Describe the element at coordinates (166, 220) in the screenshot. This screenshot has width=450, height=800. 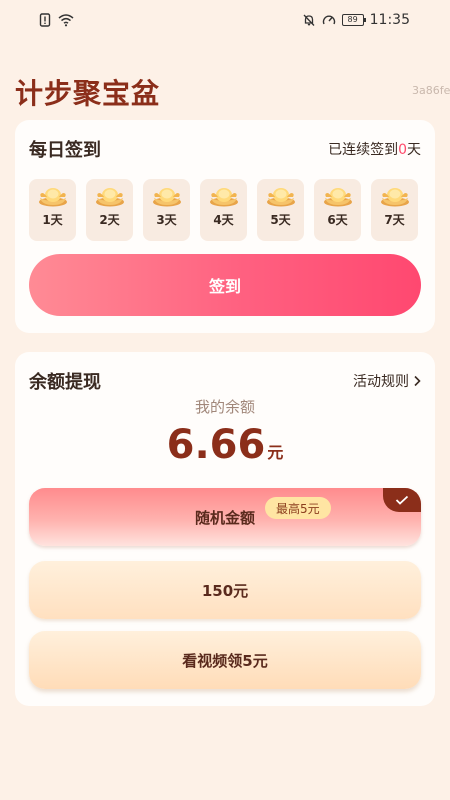
I see `day-label: 3天` at that location.